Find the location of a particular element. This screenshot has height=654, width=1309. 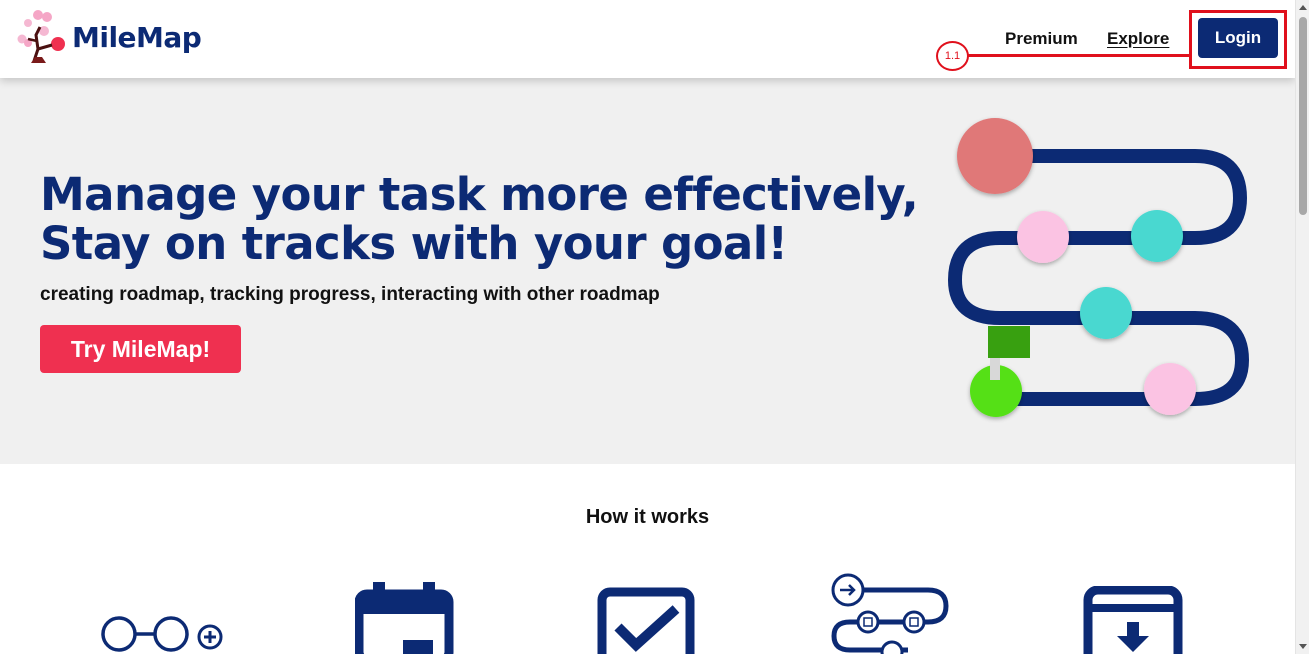

archive-download-icon is located at coordinates (1133, 620).